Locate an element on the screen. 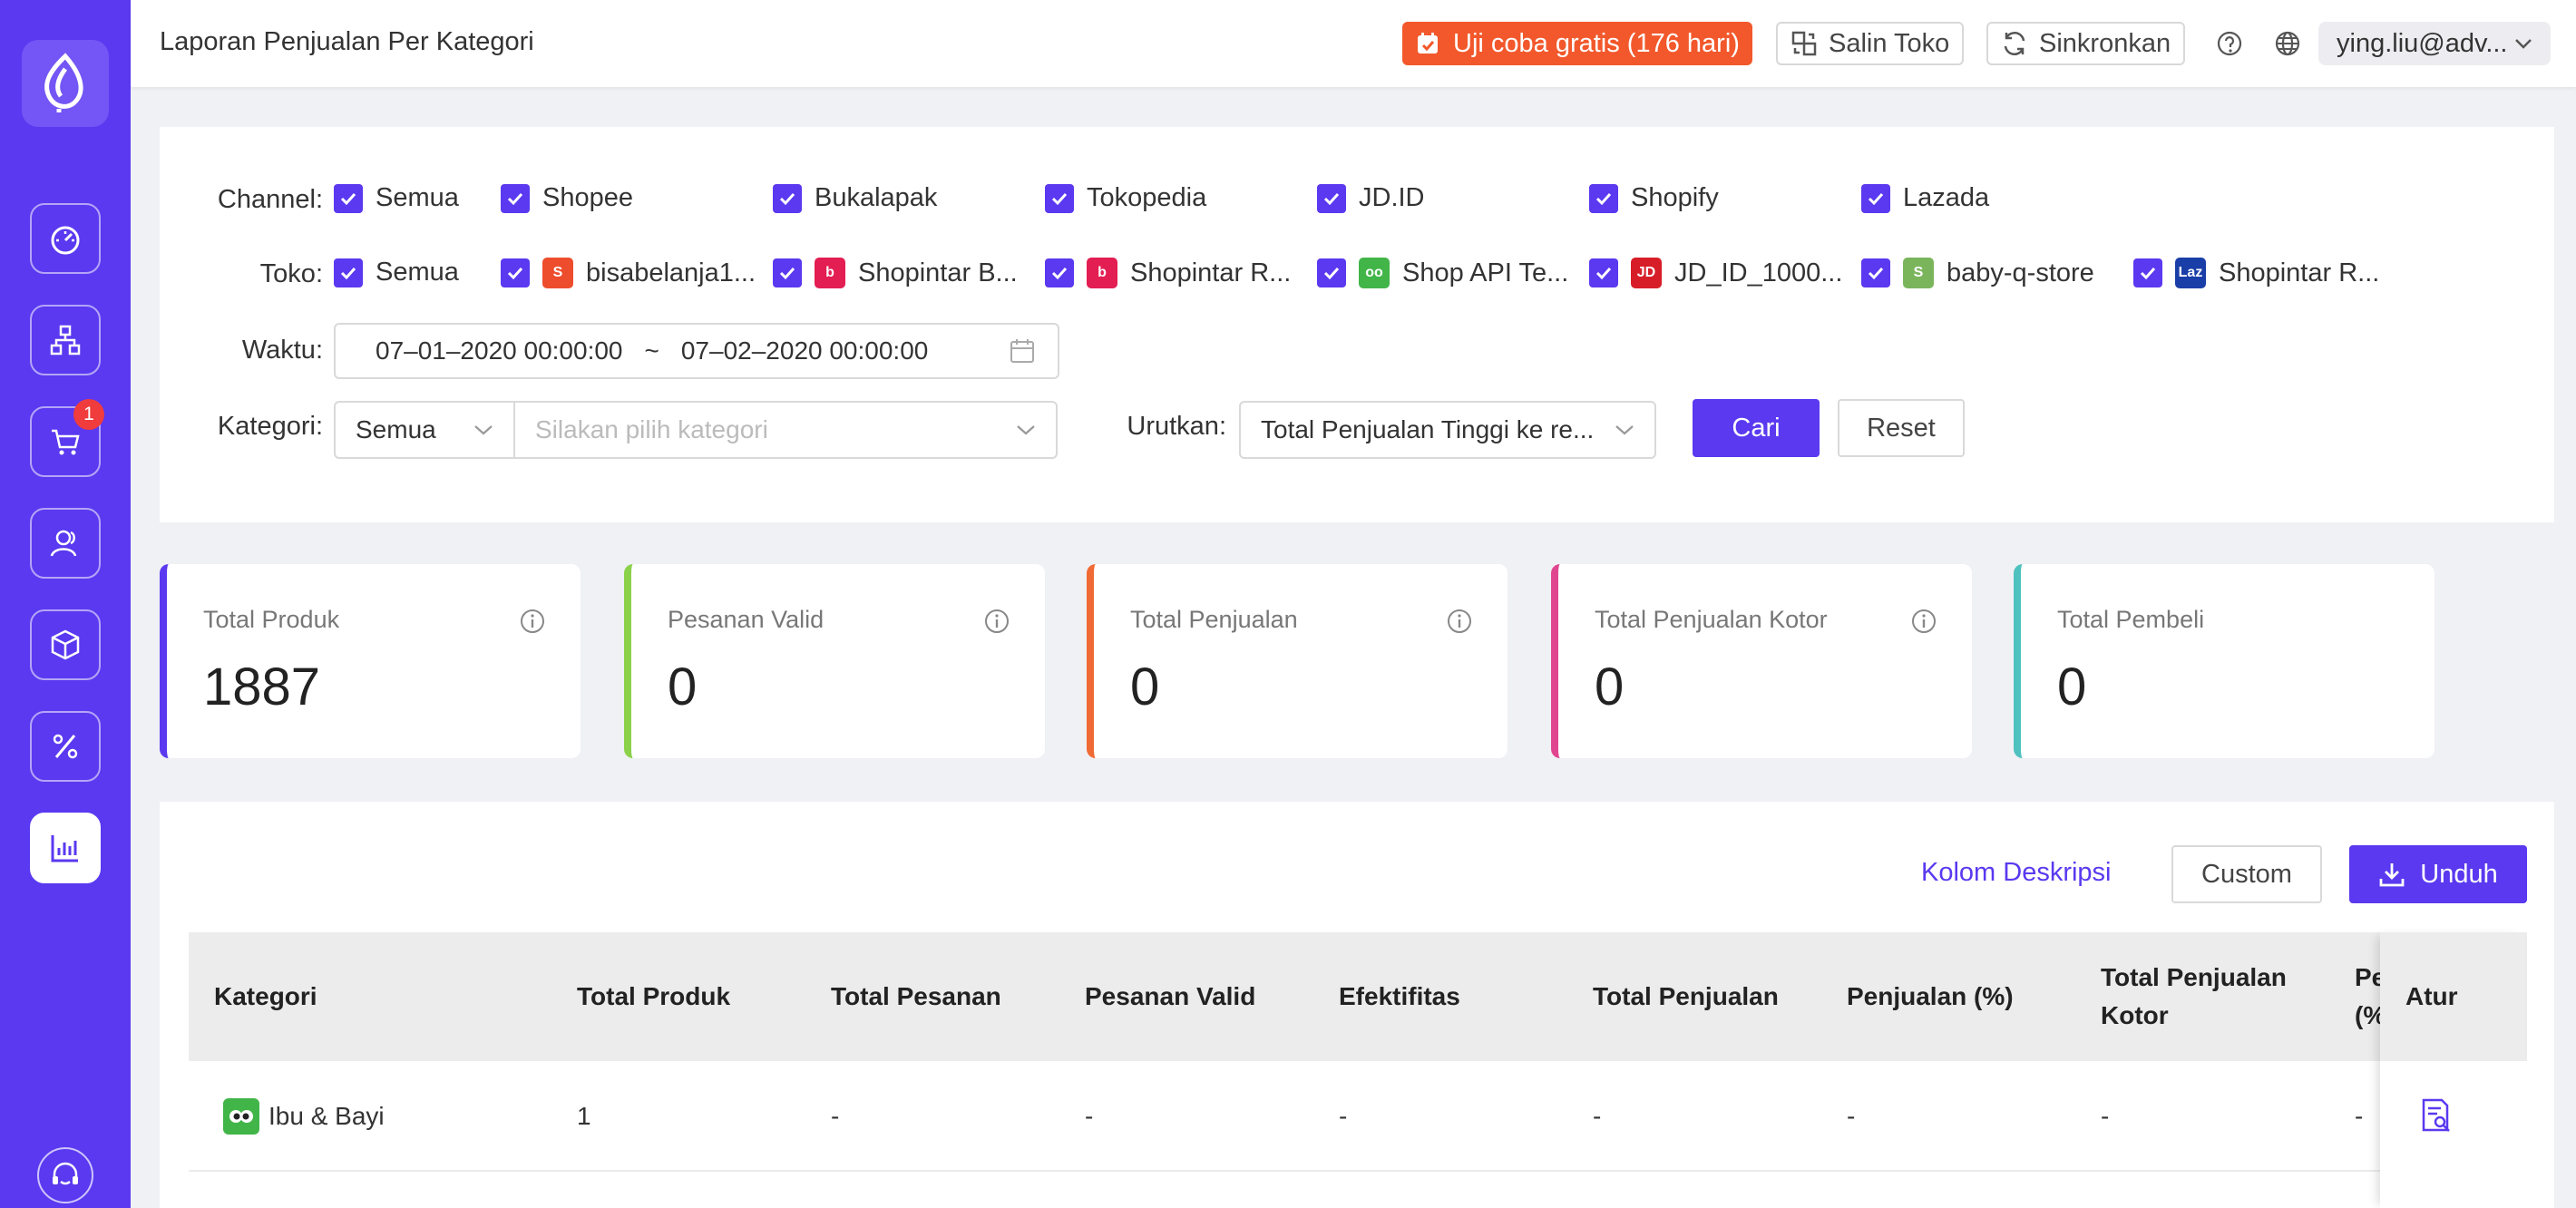  dashboard-icon is located at coordinates (65, 240).